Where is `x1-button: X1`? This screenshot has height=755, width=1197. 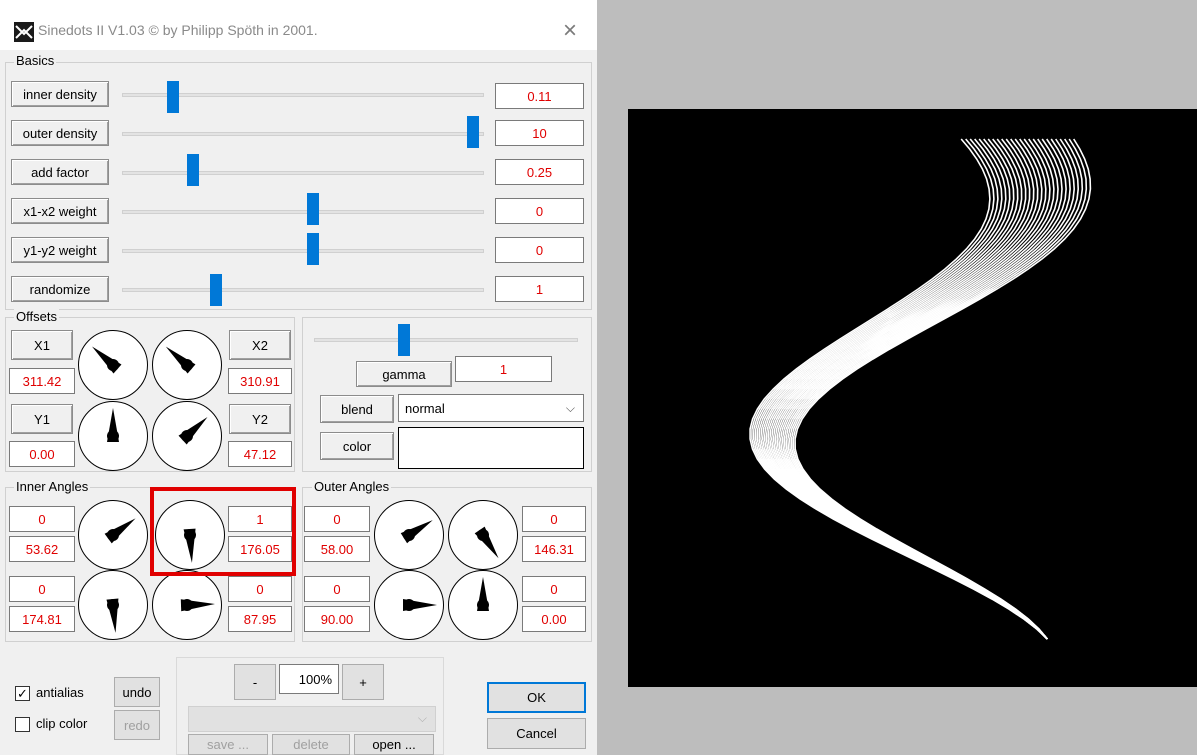 x1-button: X1 is located at coordinates (42, 345).